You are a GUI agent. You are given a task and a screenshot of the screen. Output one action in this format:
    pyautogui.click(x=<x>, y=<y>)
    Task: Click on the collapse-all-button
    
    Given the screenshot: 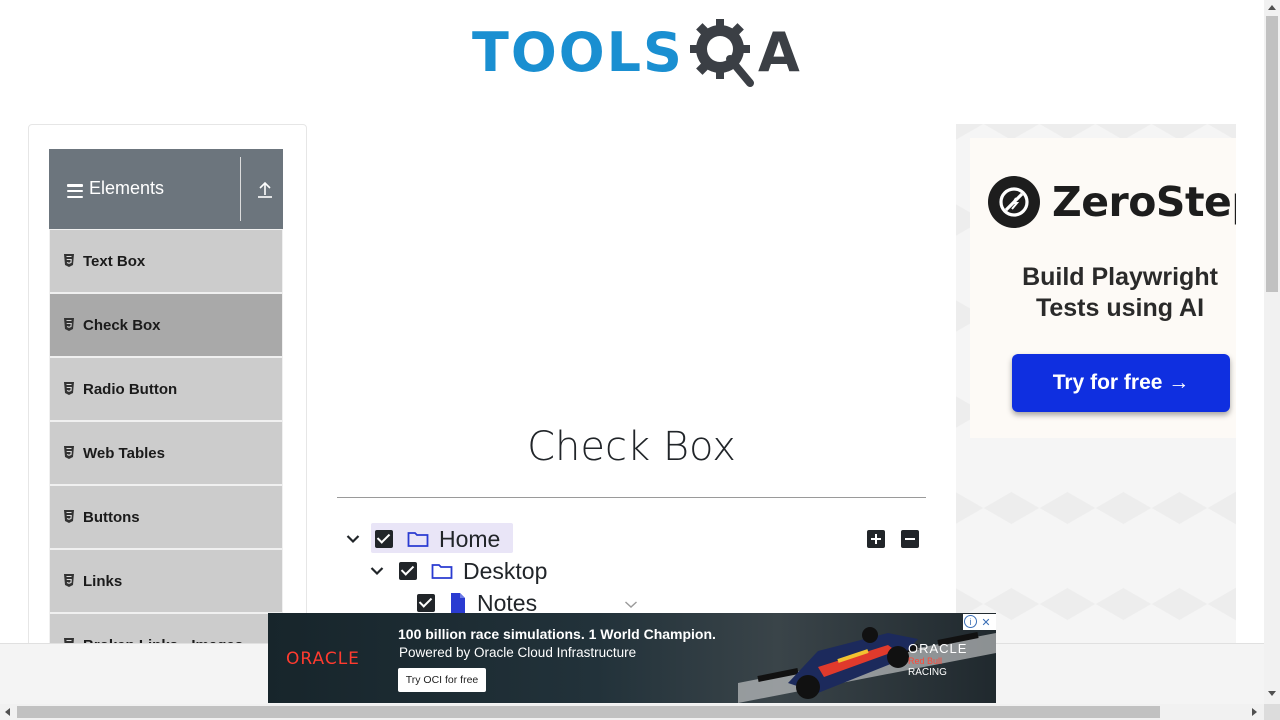 What is the action you would take?
    pyautogui.click(x=910, y=539)
    